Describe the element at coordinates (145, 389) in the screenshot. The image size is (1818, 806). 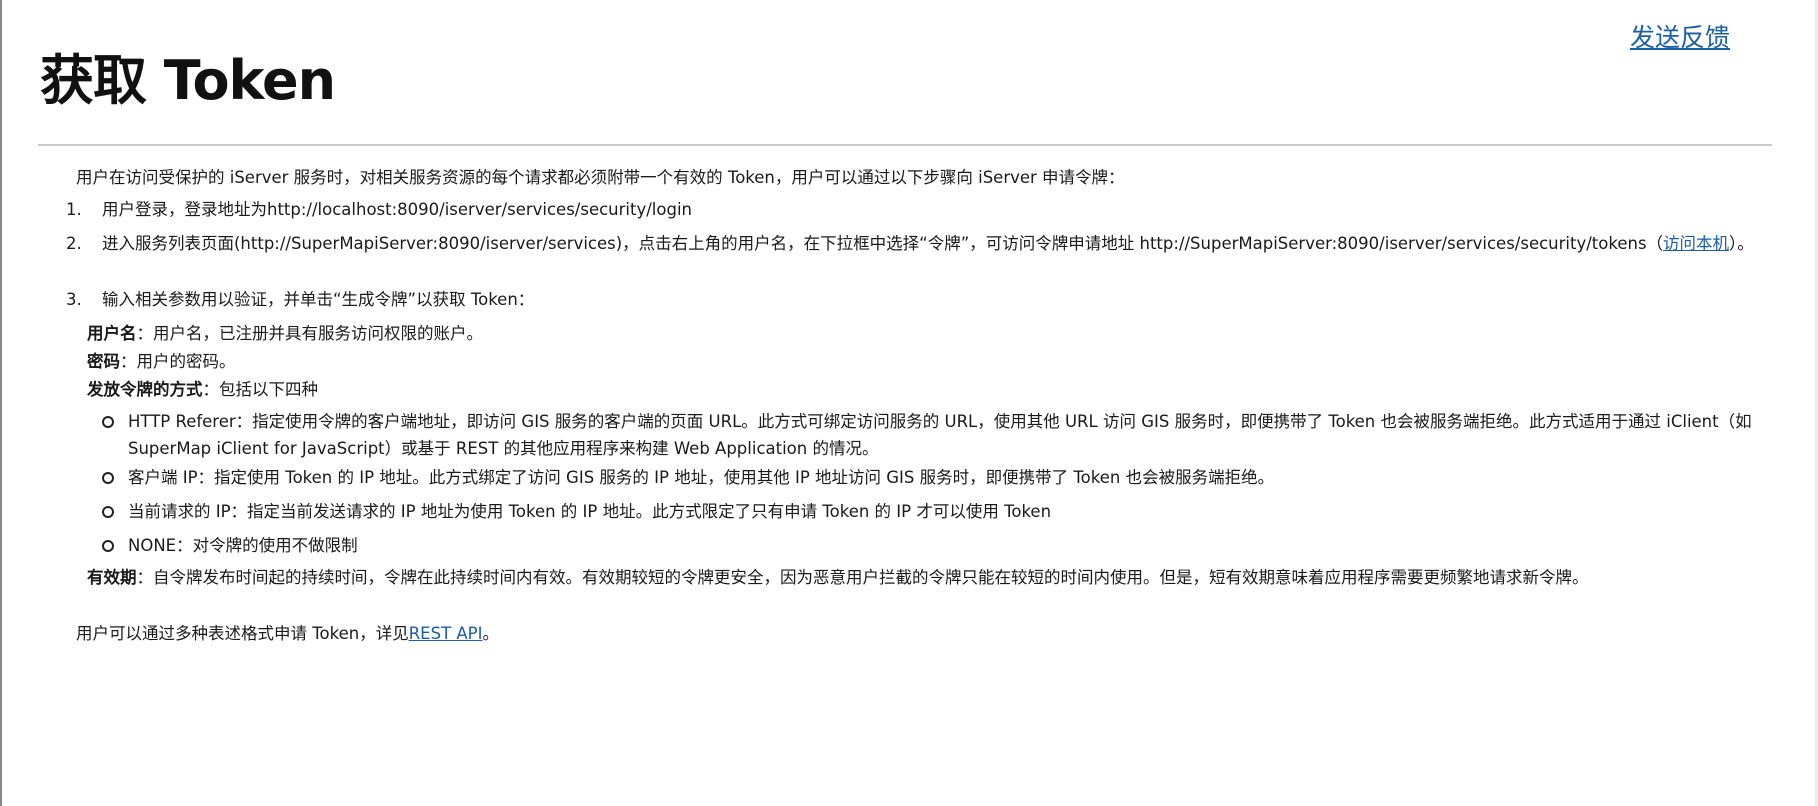
I see `param-label: 发放令牌的方式` at that location.